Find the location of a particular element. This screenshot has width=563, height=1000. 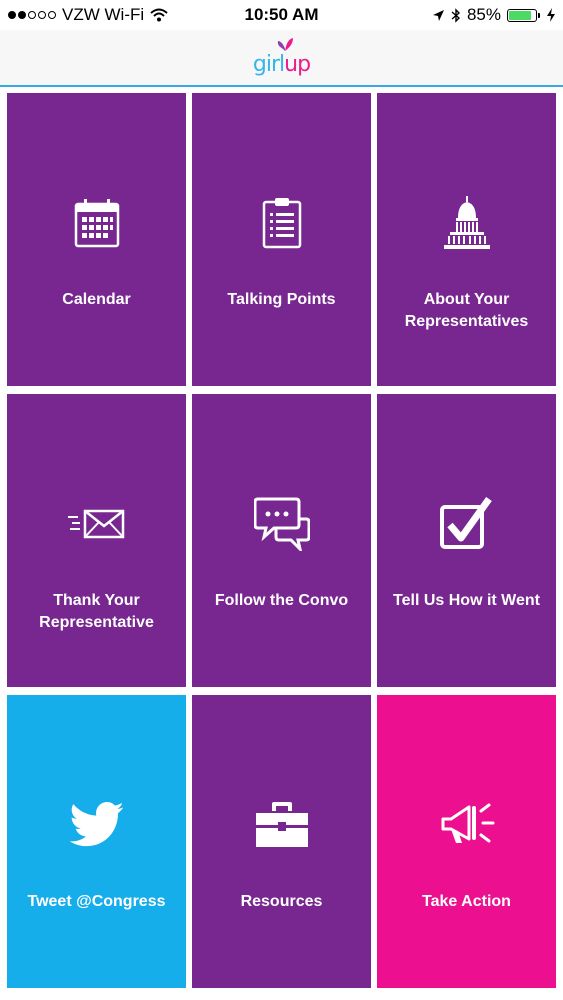

girlup-logo: girlup is located at coordinates (282, 58).